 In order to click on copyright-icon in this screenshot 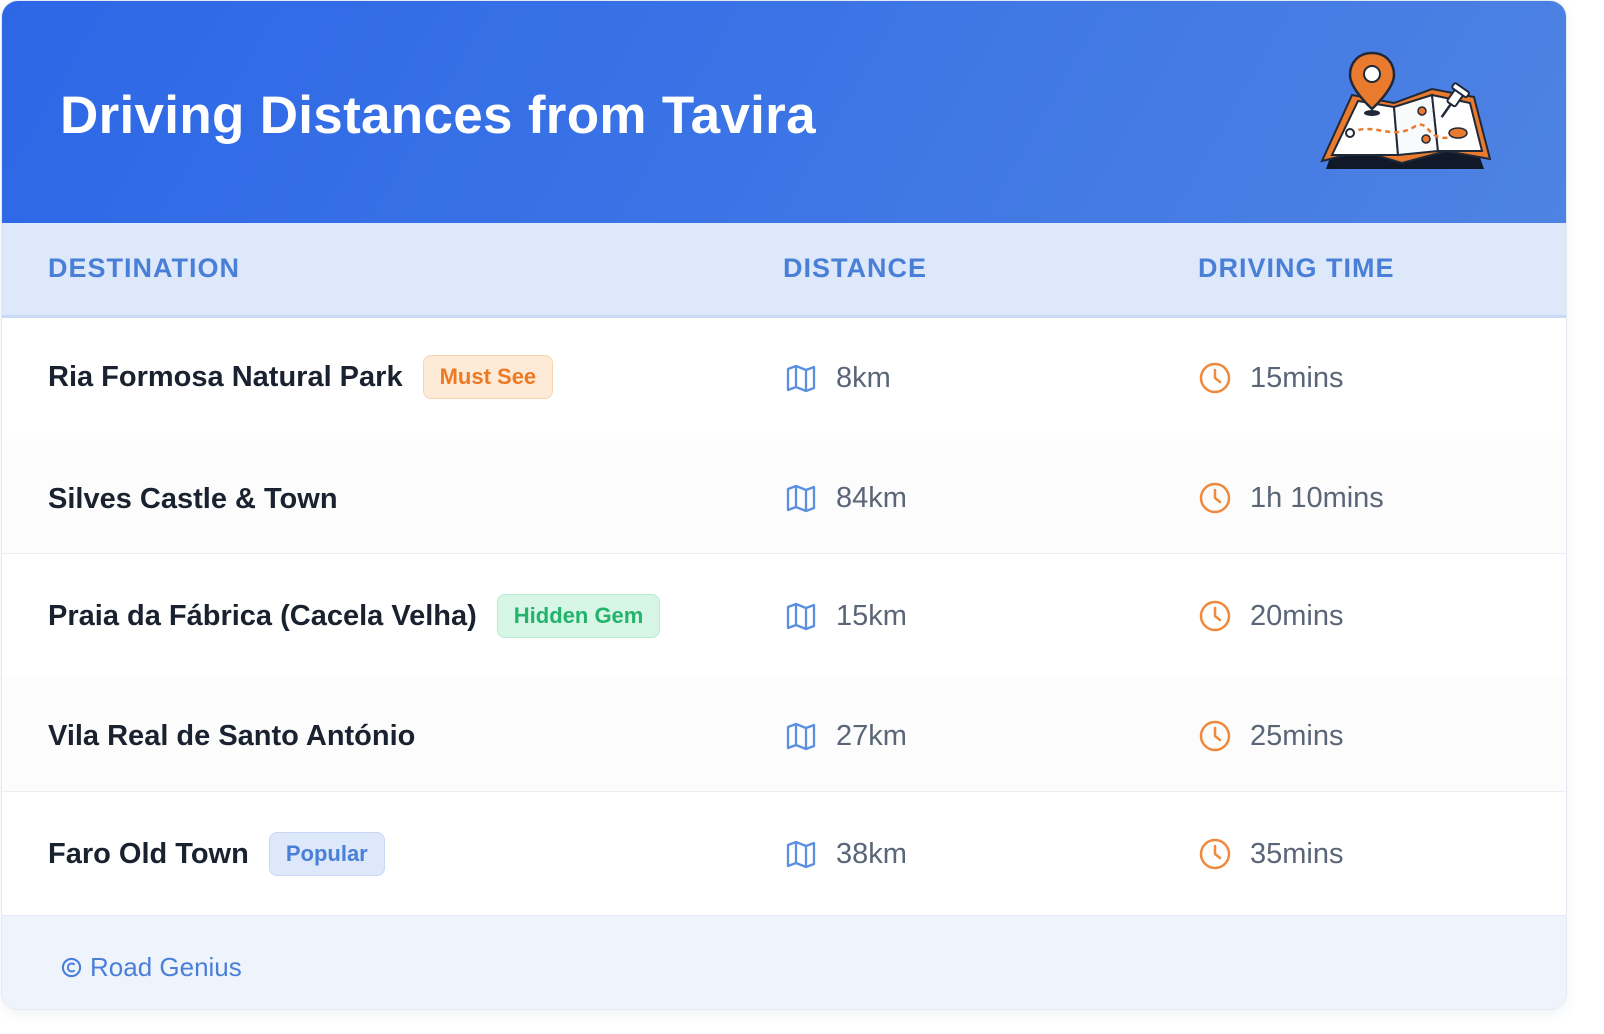, I will do `click(71, 967)`.